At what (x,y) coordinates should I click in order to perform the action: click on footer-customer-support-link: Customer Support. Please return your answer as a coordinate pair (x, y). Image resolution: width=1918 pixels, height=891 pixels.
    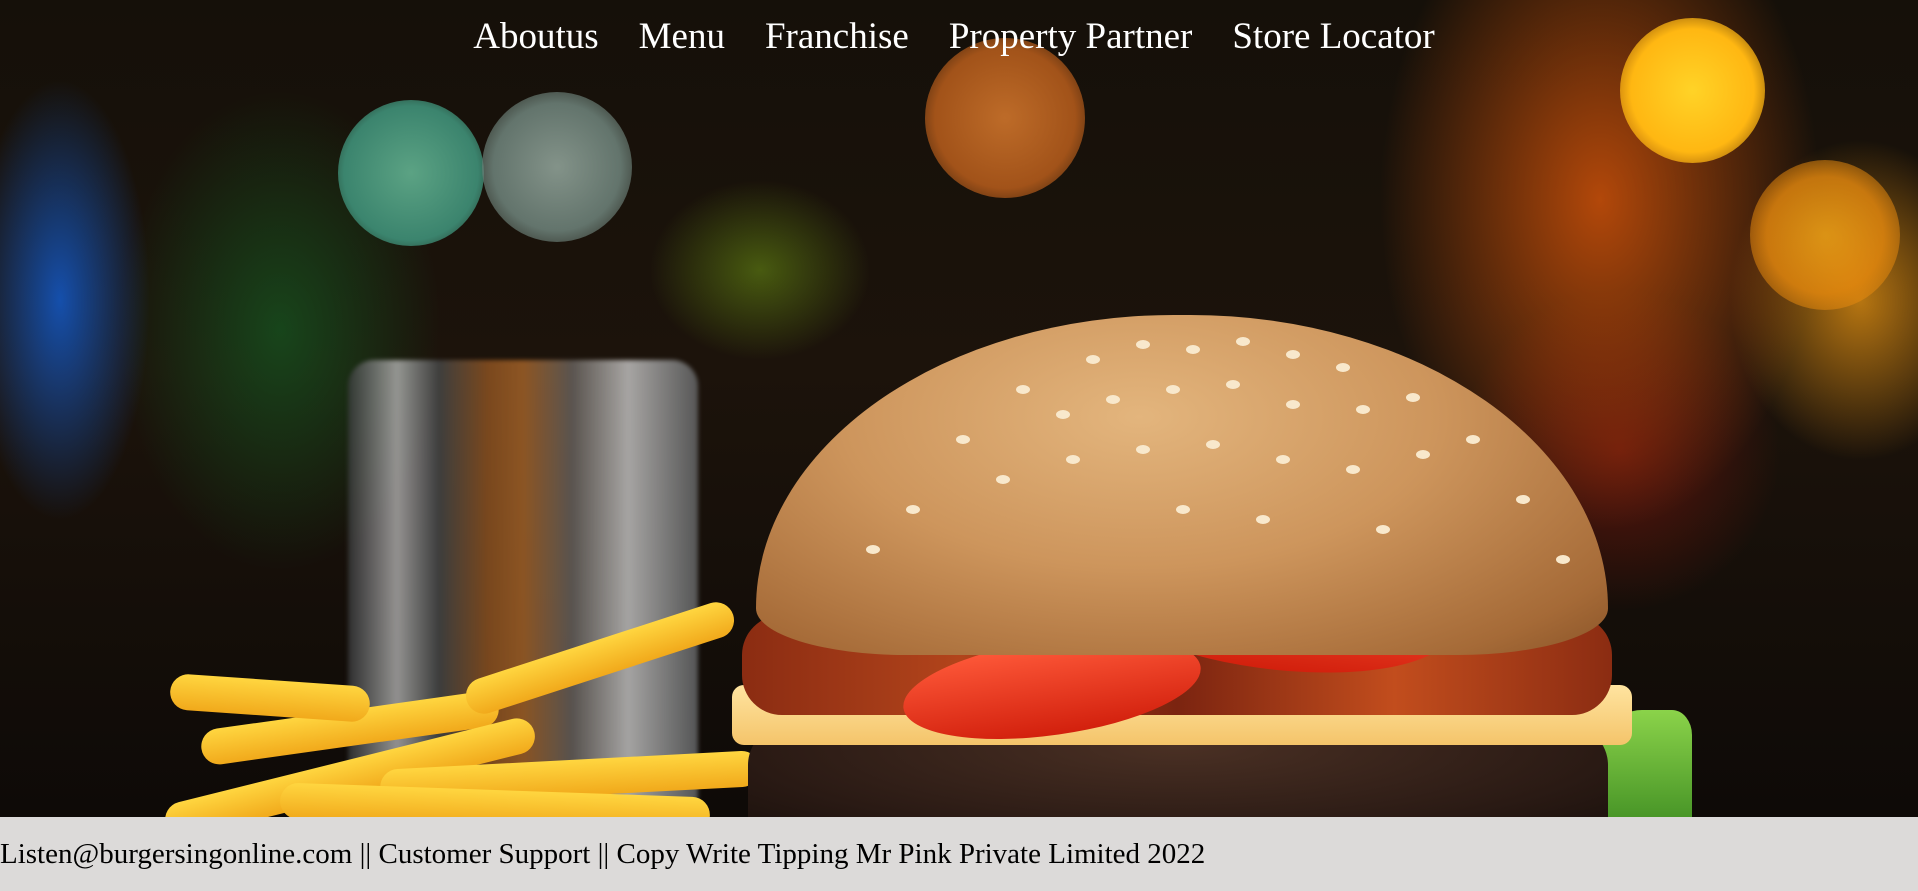
    Looking at the image, I should click on (485, 854).